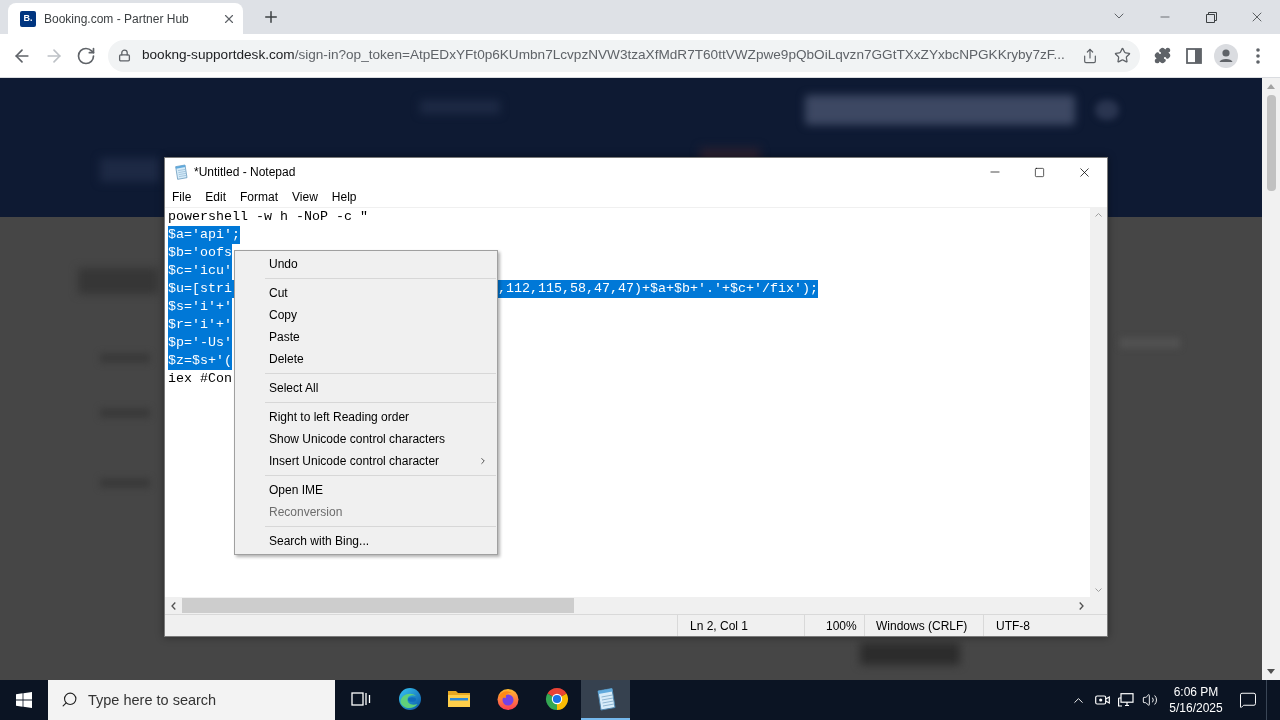  What do you see at coordinates (605, 700) in the screenshot?
I see `notepad-button` at bounding box center [605, 700].